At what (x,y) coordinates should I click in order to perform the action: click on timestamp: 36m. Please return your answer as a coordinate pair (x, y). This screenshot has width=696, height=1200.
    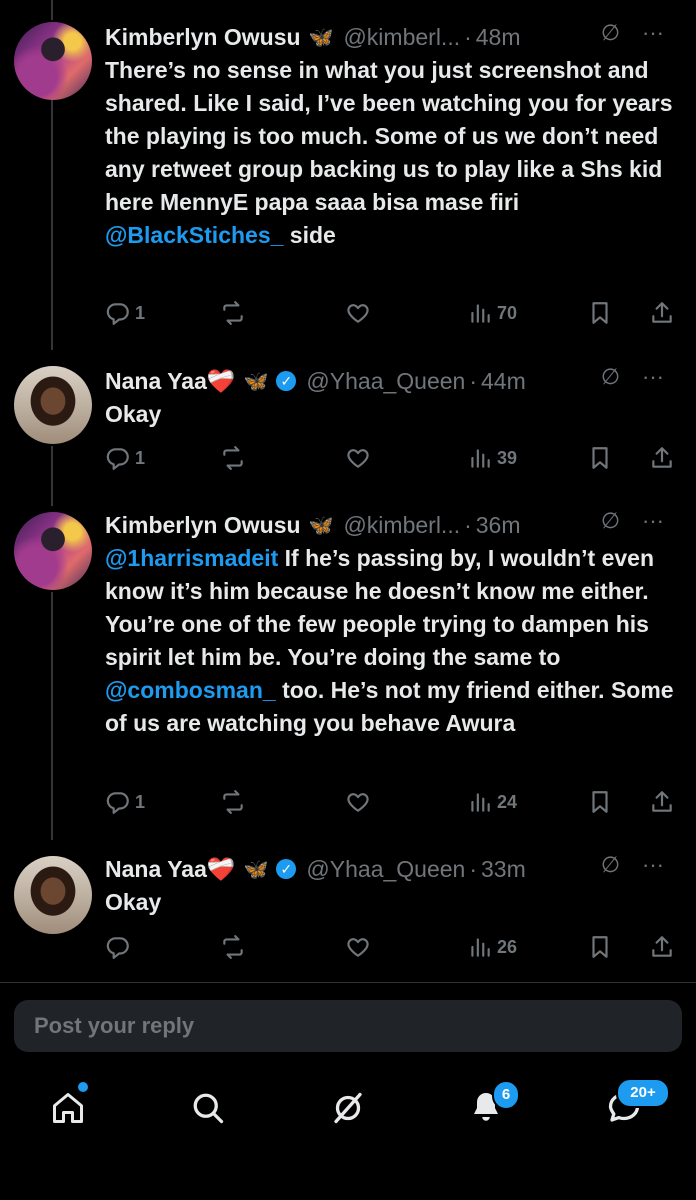
    Looking at the image, I should click on (498, 525).